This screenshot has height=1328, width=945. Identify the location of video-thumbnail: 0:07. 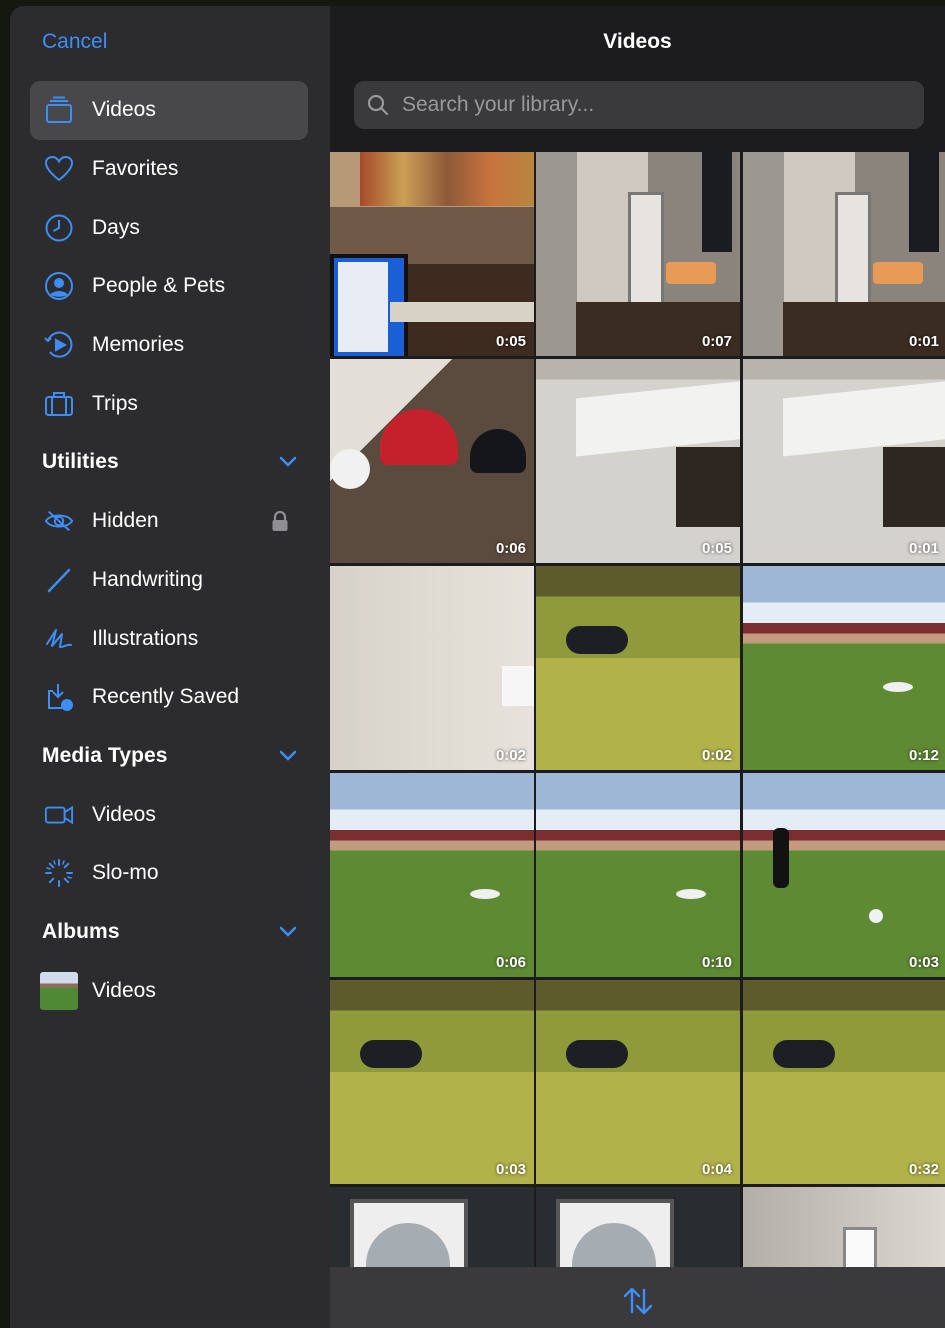
(638, 254).